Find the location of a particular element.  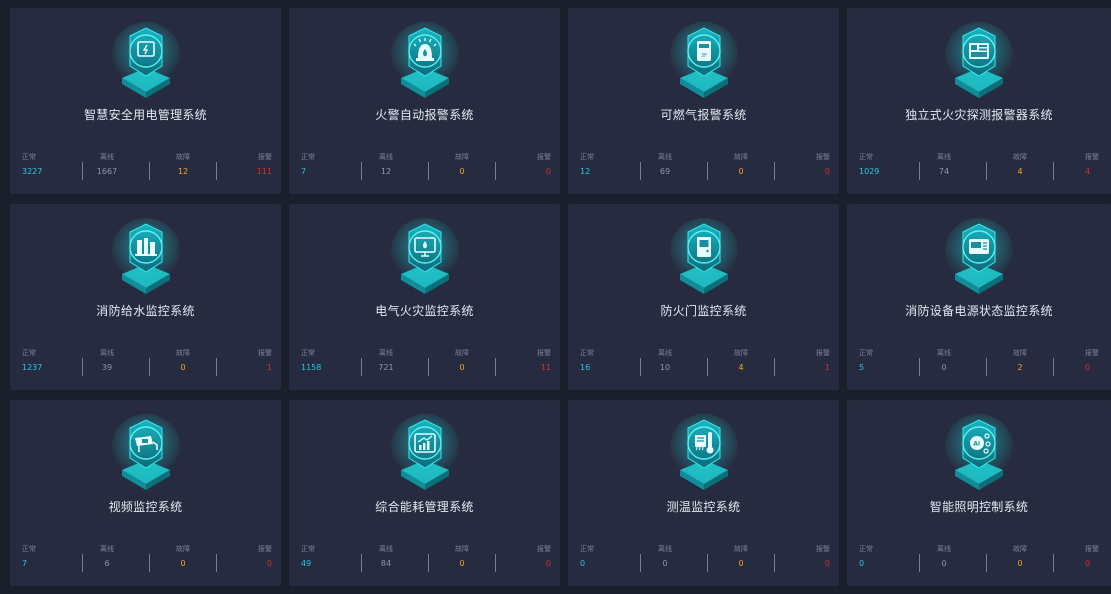

system-card: 电气火灾监控系统 正常 1158 离线 721 故障 0 报警 11 is located at coordinates (424, 297).